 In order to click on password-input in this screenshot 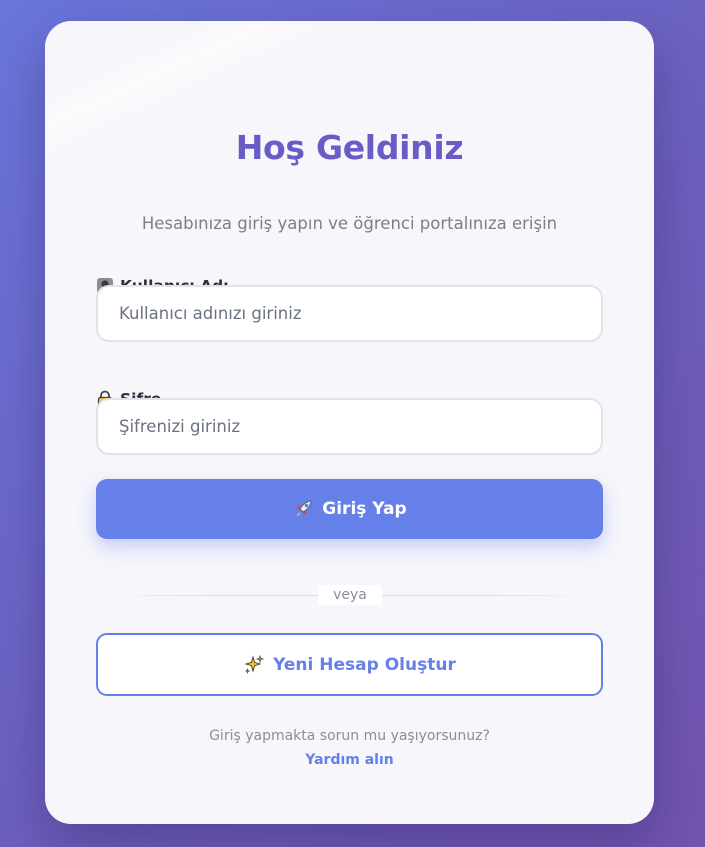, I will do `click(349, 426)`.